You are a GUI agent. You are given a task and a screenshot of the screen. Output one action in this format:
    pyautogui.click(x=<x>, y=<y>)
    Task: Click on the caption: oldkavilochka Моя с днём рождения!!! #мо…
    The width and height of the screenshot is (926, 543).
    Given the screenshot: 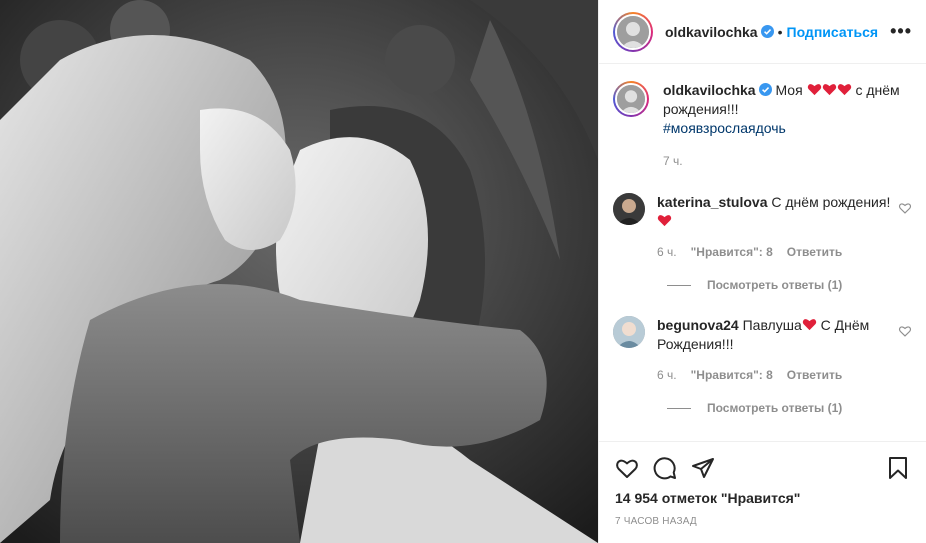 What is the action you would take?
    pyautogui.click(x=762, y=126)
    